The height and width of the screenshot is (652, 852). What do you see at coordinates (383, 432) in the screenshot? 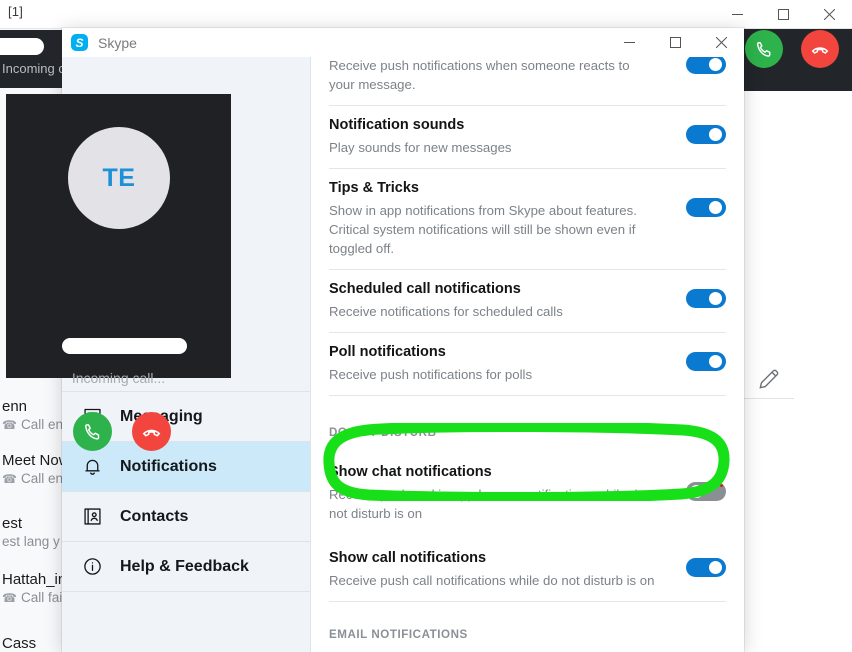
I see `section-heading-do-not-disturb: DO NOT DISTURB` at bounding box center [383, 432].